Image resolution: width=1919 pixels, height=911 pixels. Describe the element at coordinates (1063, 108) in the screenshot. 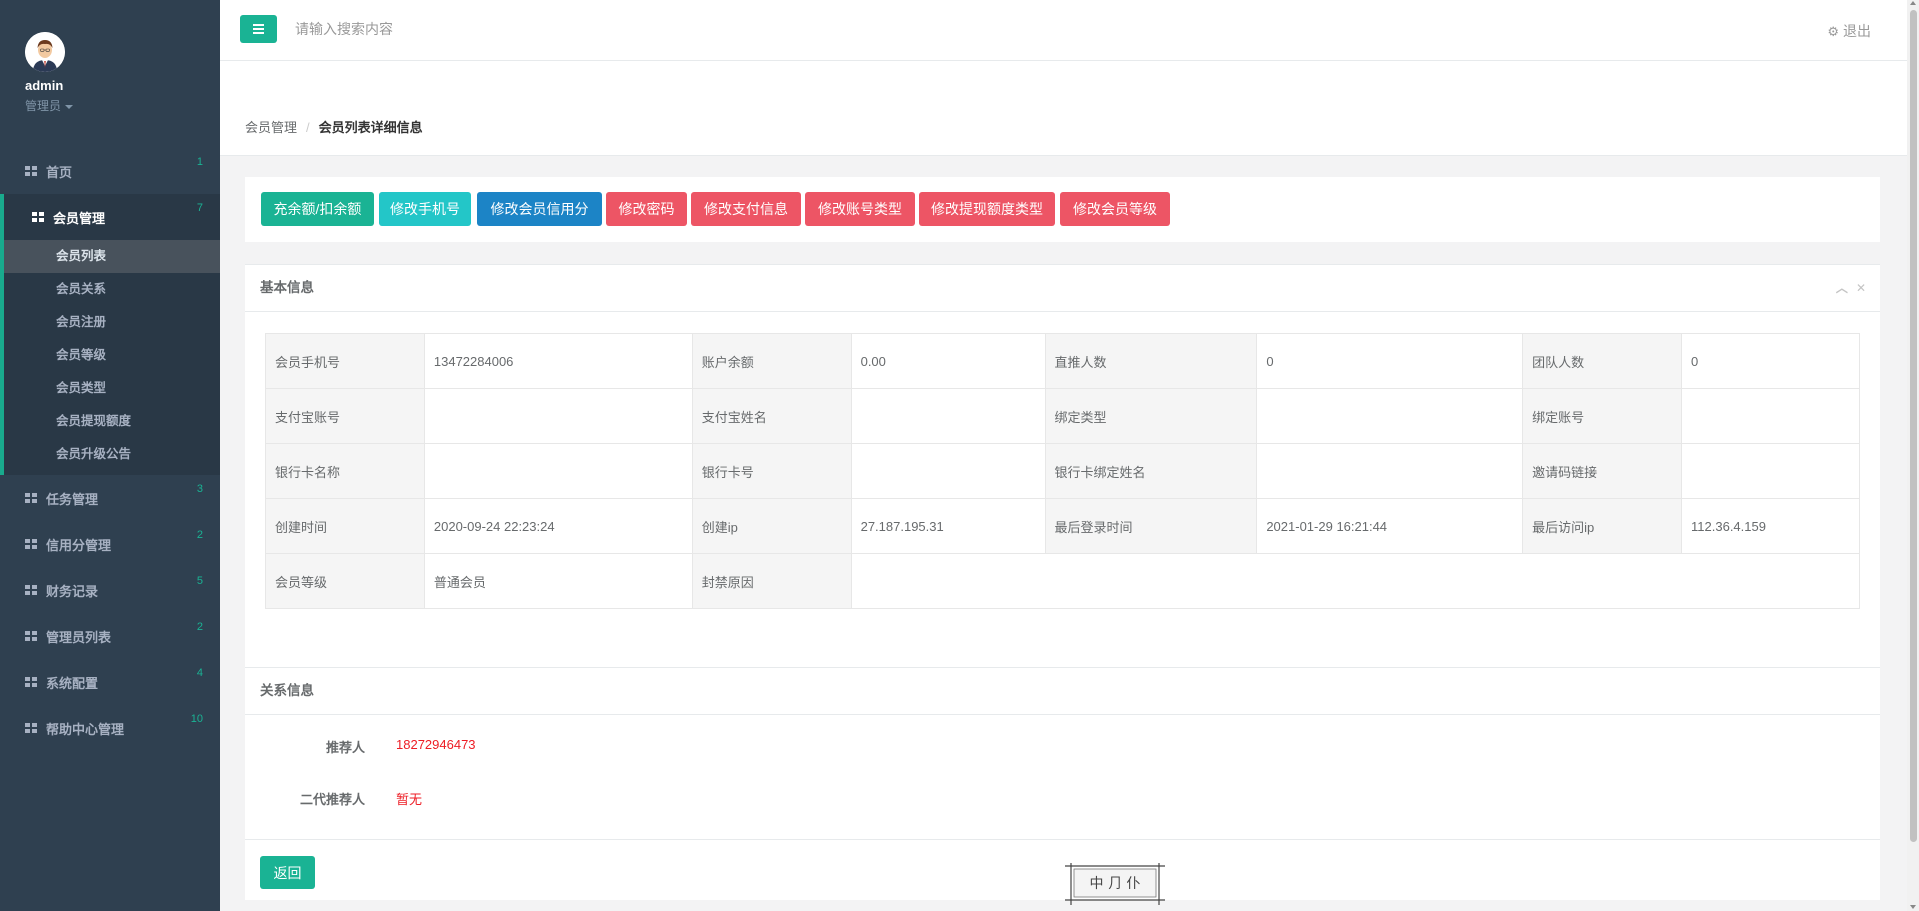

I see `page-heading: 会员管理 / 会员列表详细信息` at that location.